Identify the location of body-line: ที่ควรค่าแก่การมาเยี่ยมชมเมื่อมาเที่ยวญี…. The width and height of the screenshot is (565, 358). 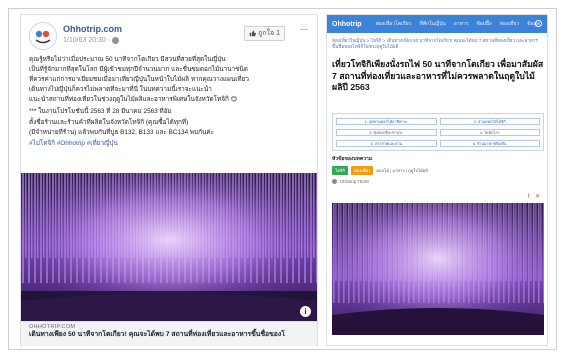
(139, 80).